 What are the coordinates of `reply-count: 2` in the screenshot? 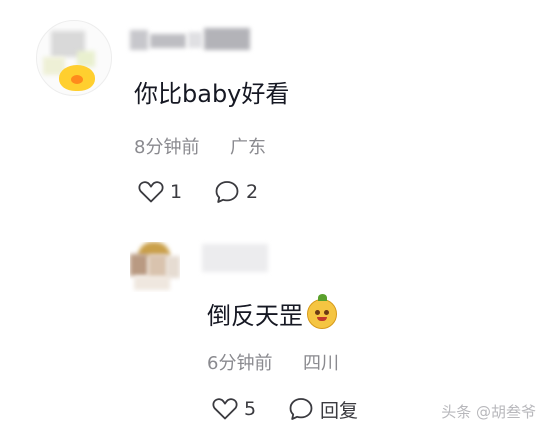 It's located at (252, 192).